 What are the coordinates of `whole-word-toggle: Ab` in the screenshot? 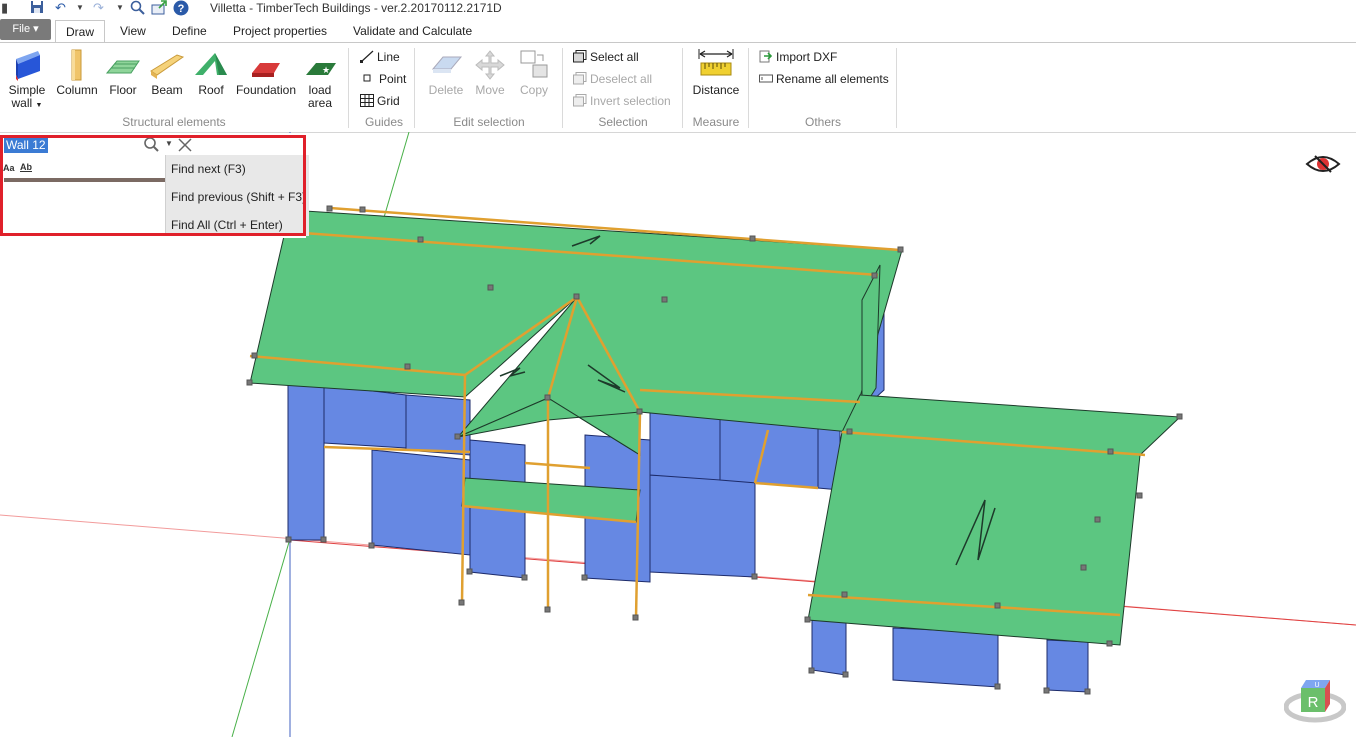 It's located at (26, 167).